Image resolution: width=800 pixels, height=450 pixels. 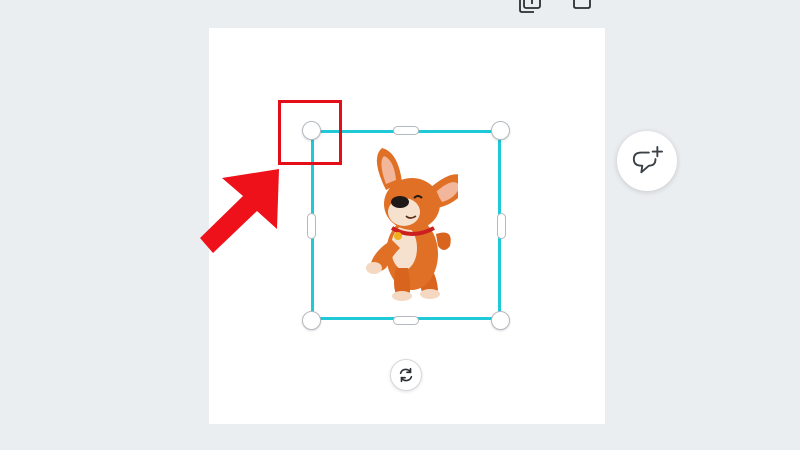 I want to click on rotate-arrows-icon, so click(x=406, y=375).